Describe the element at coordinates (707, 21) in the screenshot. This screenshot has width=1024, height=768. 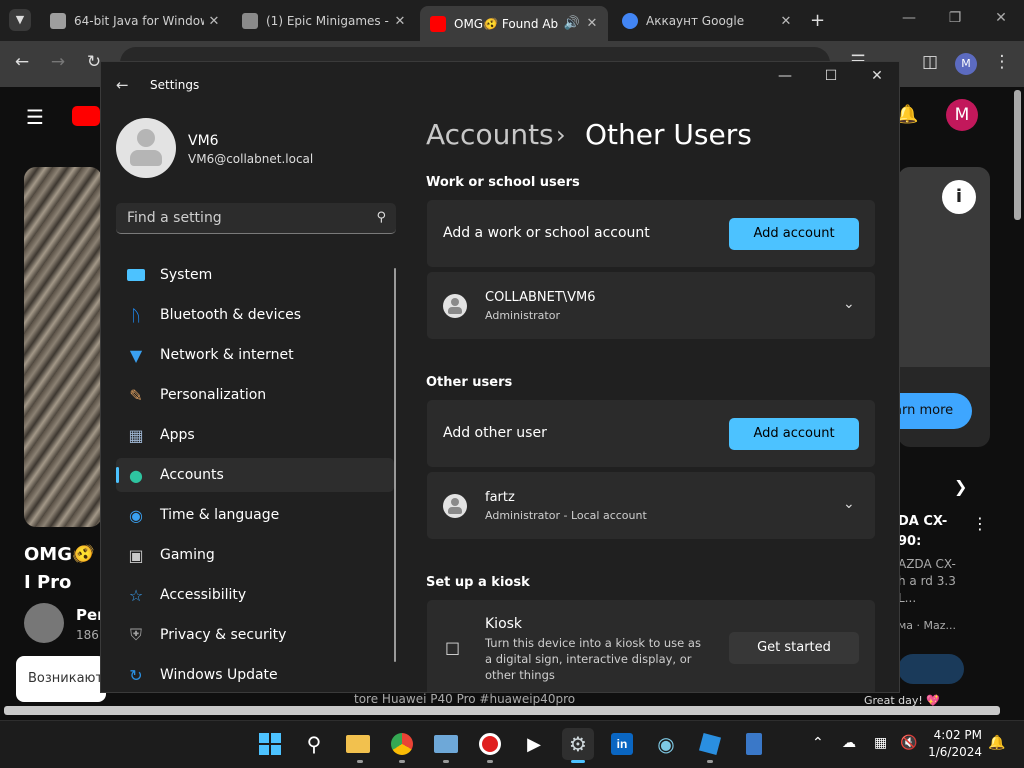
I see `browser-tab: Аккаунт Google ✕` at that location.